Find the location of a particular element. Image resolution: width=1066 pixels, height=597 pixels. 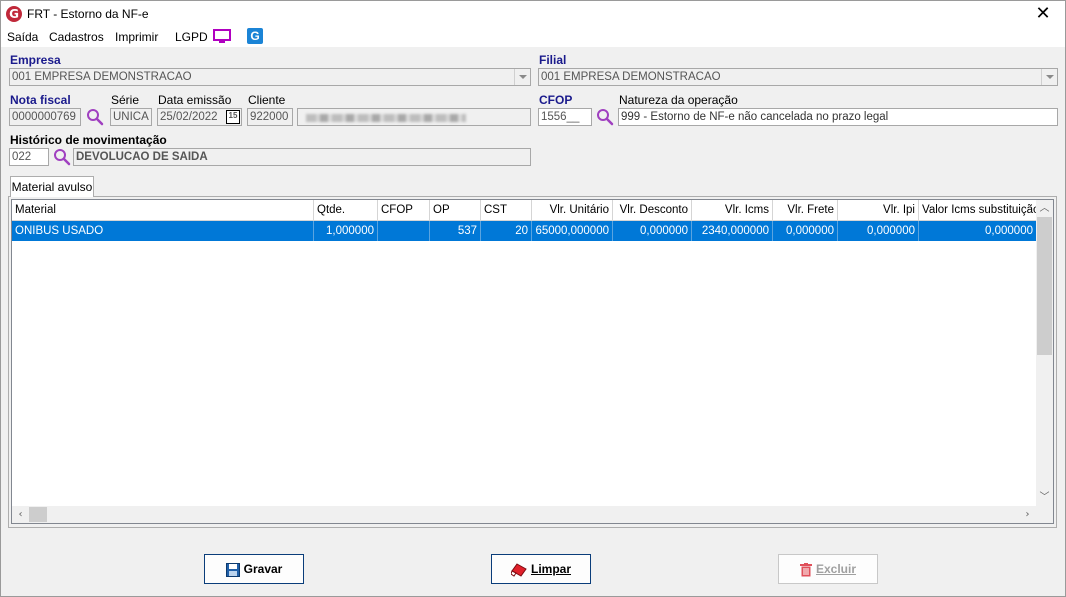

cliente-code-input: 922000 is located at coordinates (270, 117).